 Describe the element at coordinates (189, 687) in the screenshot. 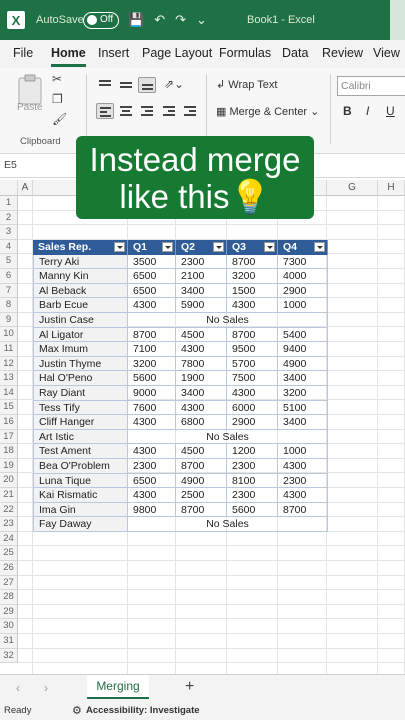

I see `add-sheet-button: +` at that location.